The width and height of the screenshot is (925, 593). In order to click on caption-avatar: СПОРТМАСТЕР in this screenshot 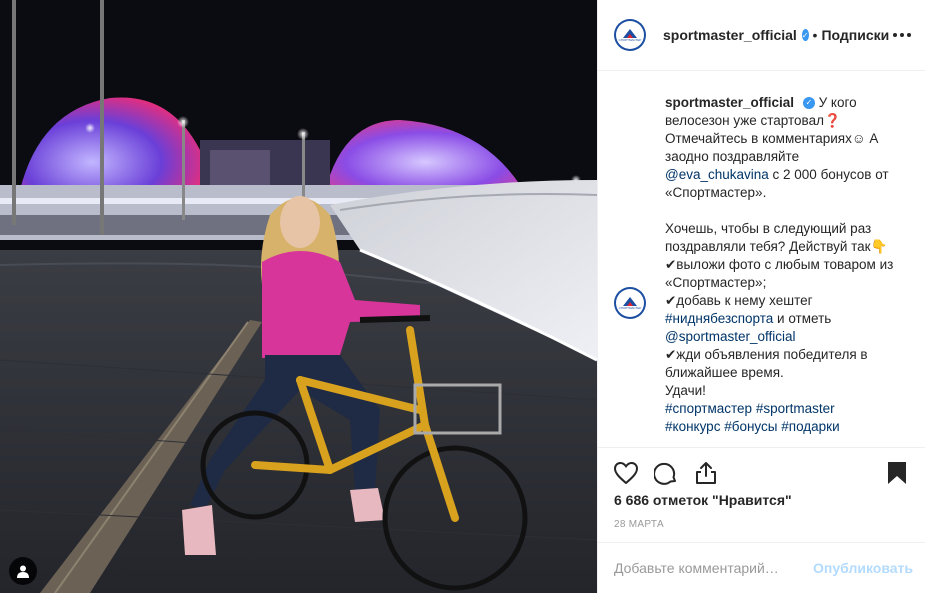, I will do `click(630, 303)`.